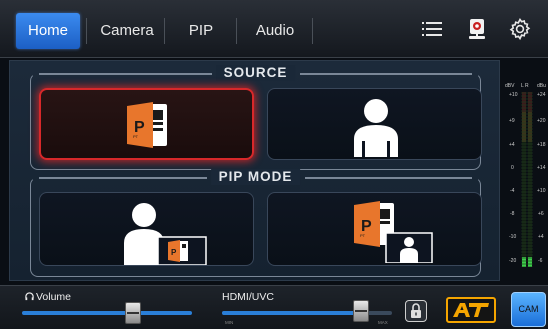 Image resolution: width=548 pixels, height=329 pixels. Describe the element at coordinates (541, 145) in the screenshot. I see `meter-right-tick: +18` at that location.